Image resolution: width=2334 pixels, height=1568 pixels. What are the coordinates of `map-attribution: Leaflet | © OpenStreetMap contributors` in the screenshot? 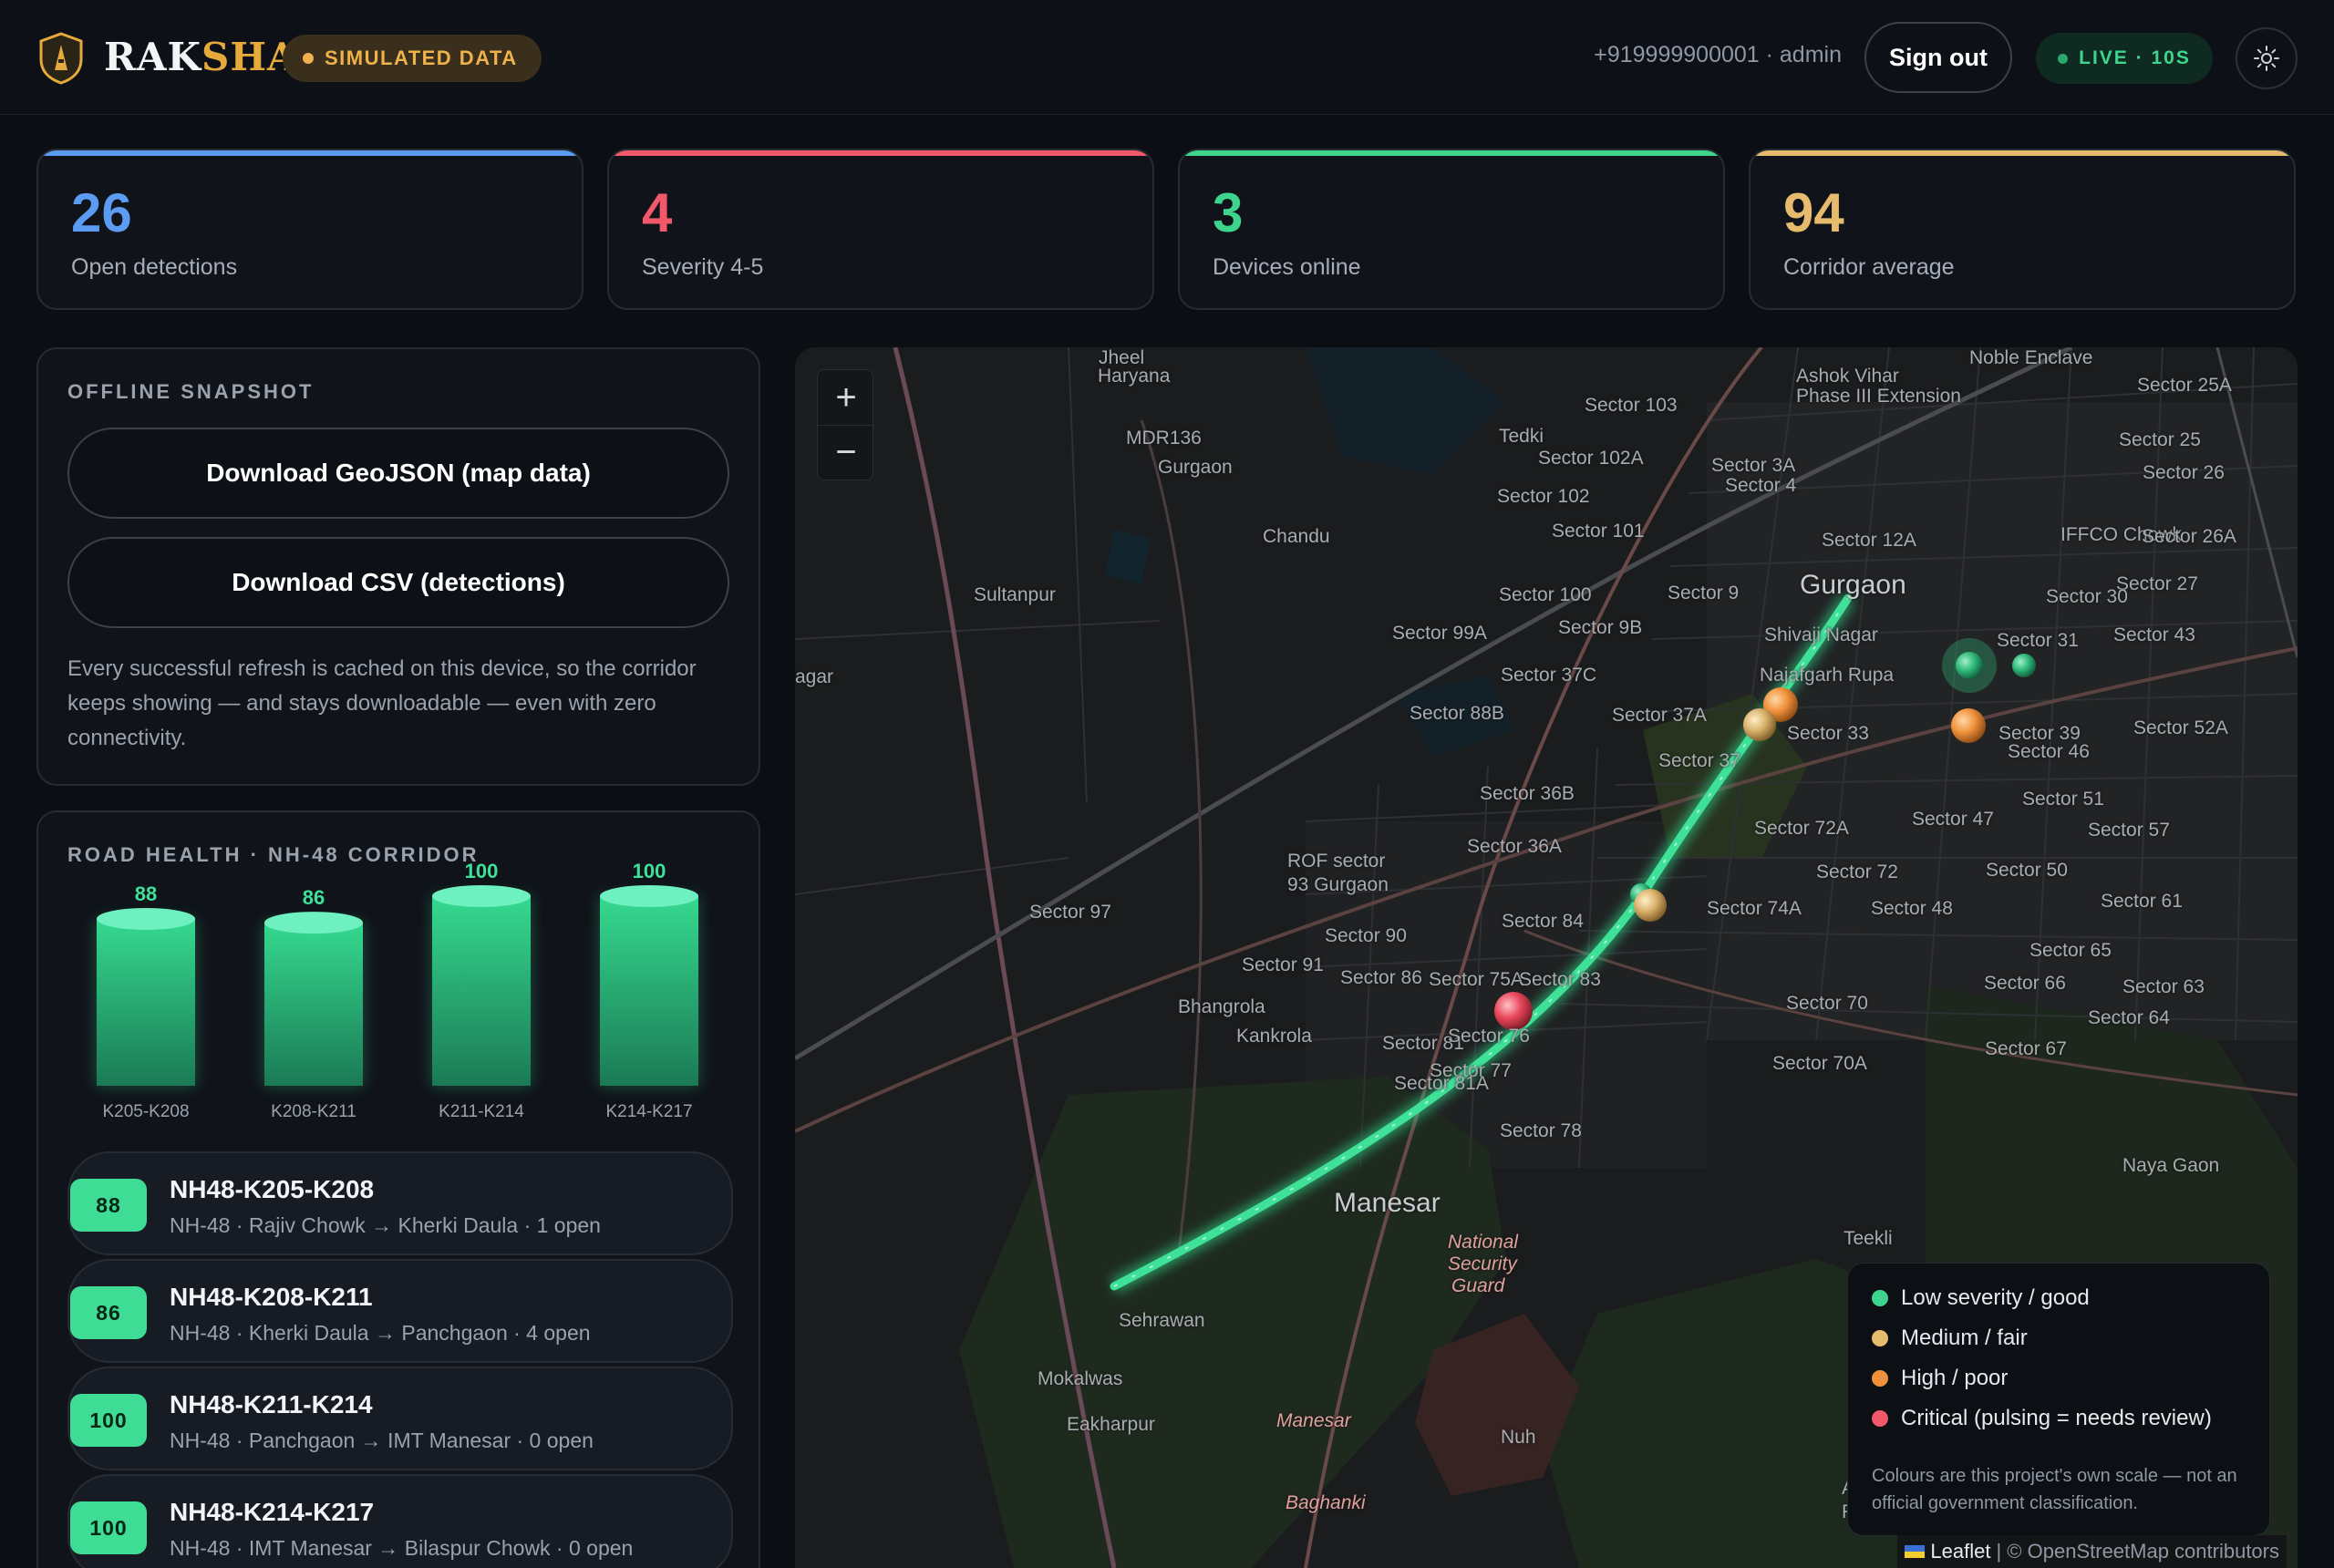 It's located at (2092, 1551).